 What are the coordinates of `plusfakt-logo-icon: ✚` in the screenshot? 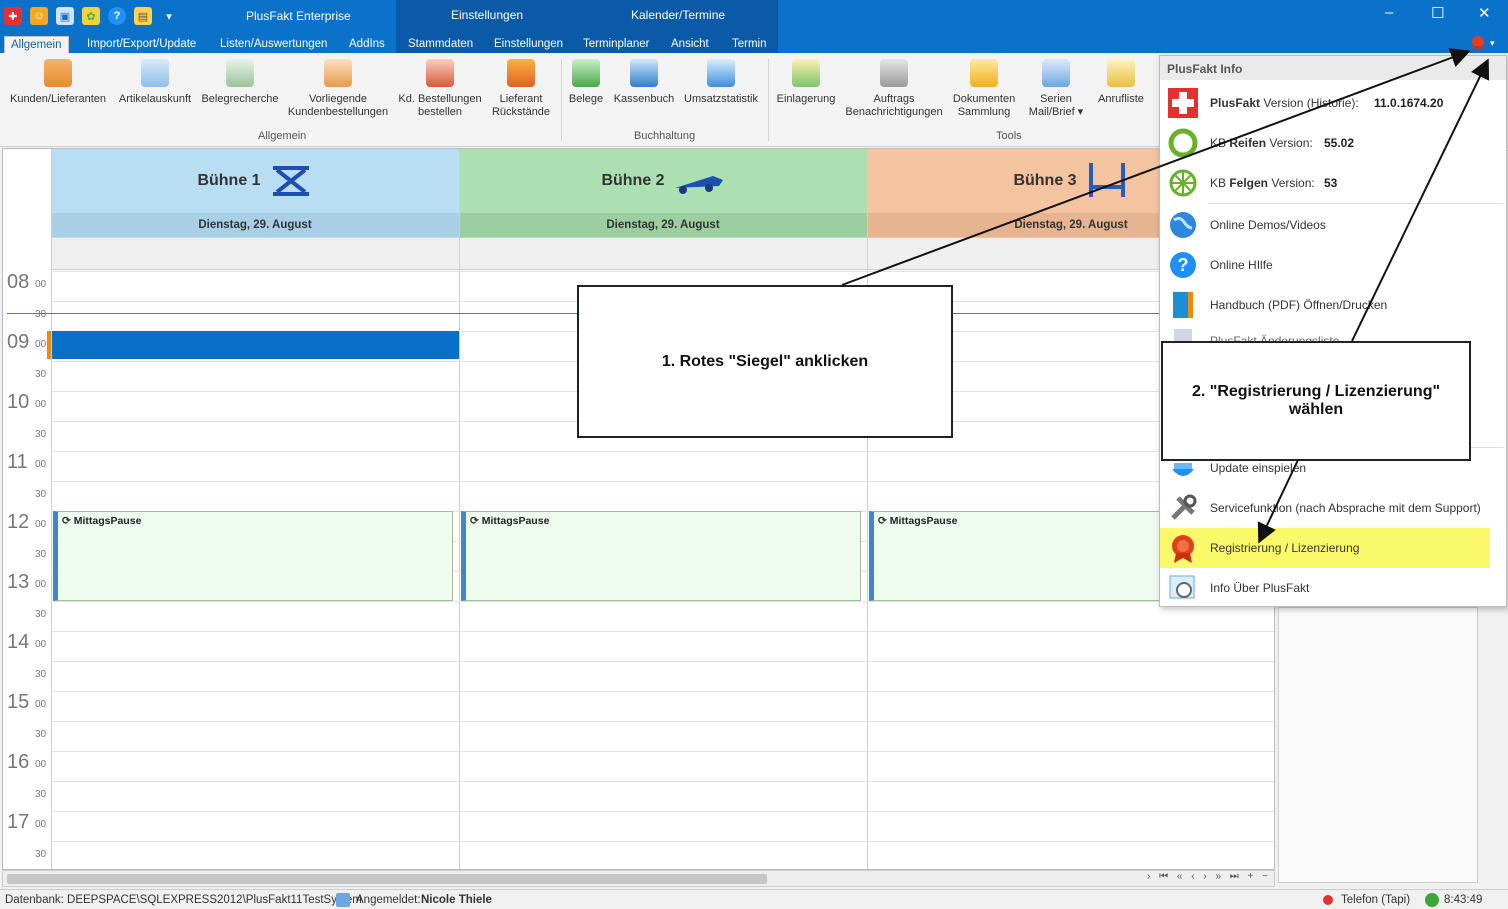 It's located at (13, 16).